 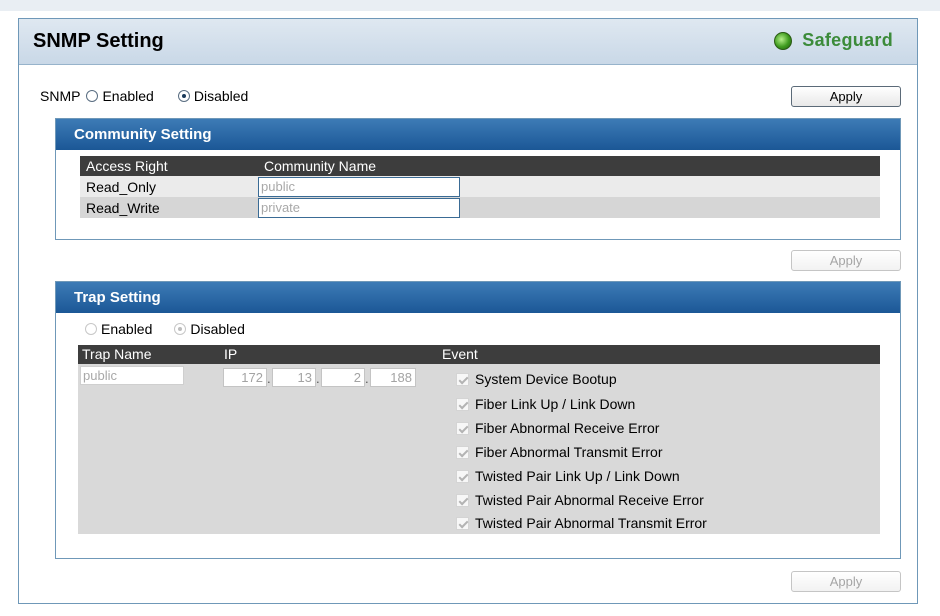 I want to click on trap-apply-button: Apply, so click(x=846, y=581).